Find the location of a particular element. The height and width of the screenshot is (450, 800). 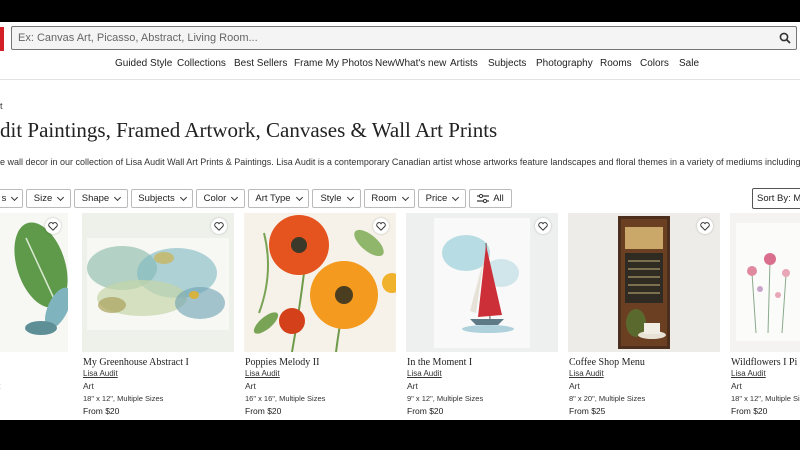

nav-photography: Photography is located at coordinates (564, 63).